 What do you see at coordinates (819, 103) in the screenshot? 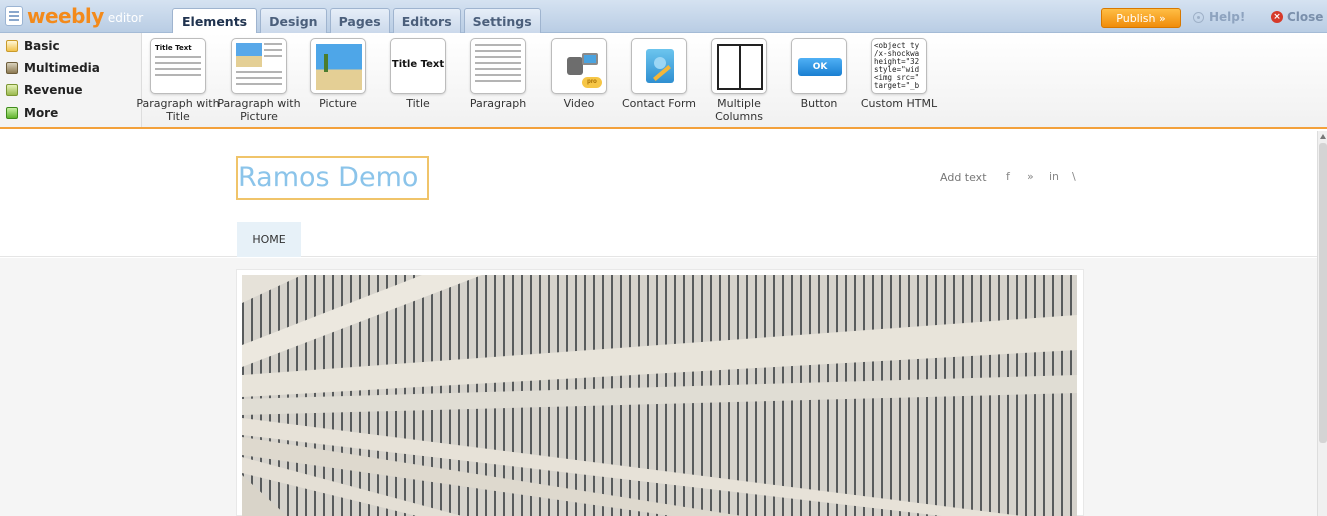
I see `element-label: Button` at bounding box center [819, 103].